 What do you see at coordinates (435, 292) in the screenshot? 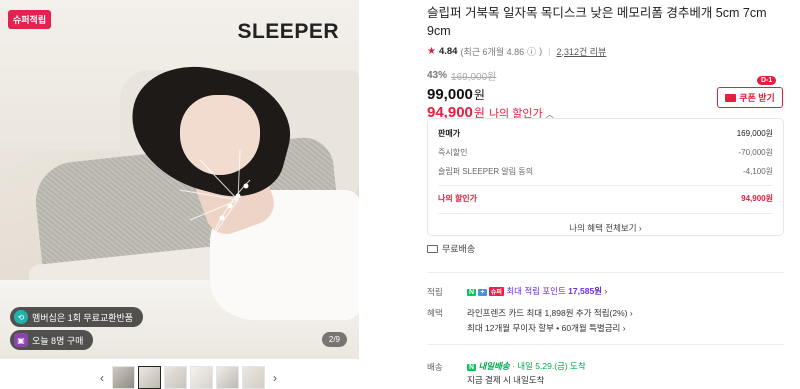
I see `points-label: 적립` at bounding box center [435, 292].